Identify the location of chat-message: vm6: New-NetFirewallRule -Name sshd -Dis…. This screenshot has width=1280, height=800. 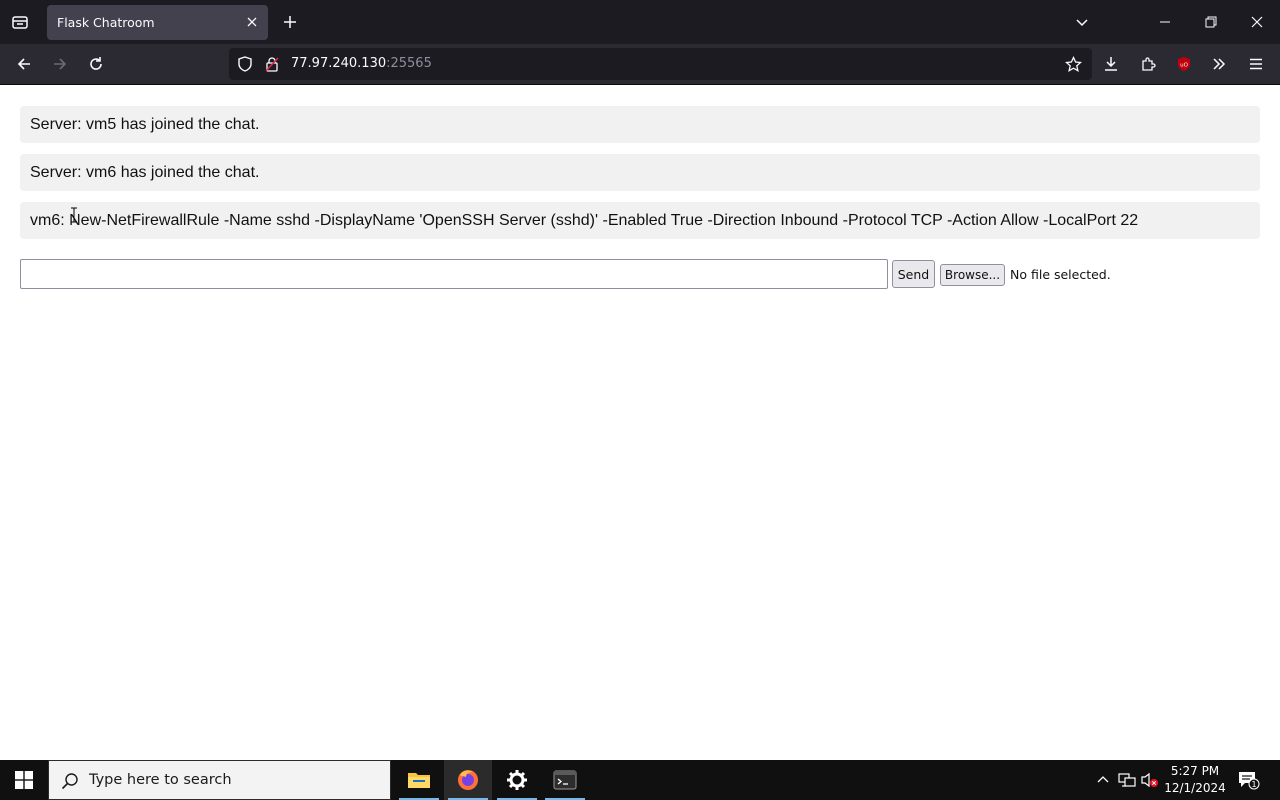
(640, 220).